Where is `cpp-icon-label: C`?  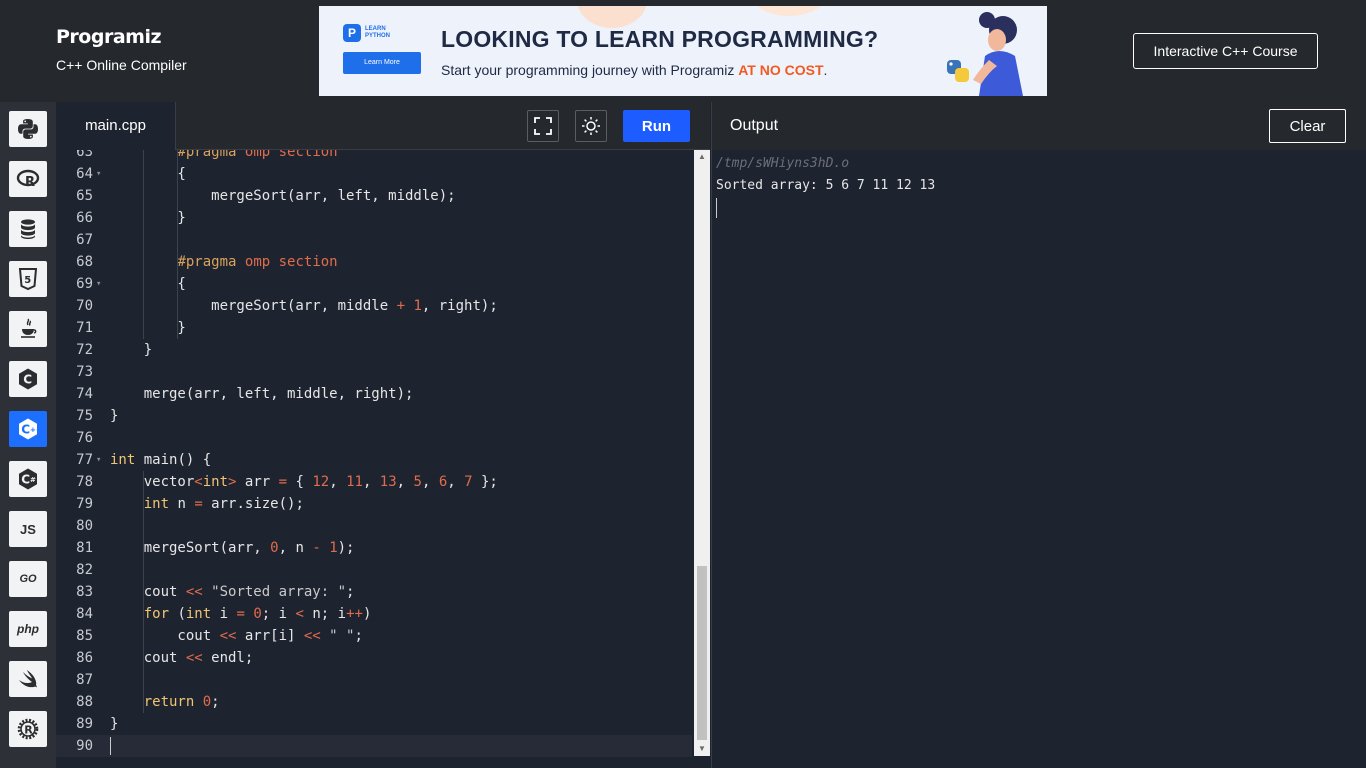
cpp-icon-label: C is located at coordinates (25, 430).